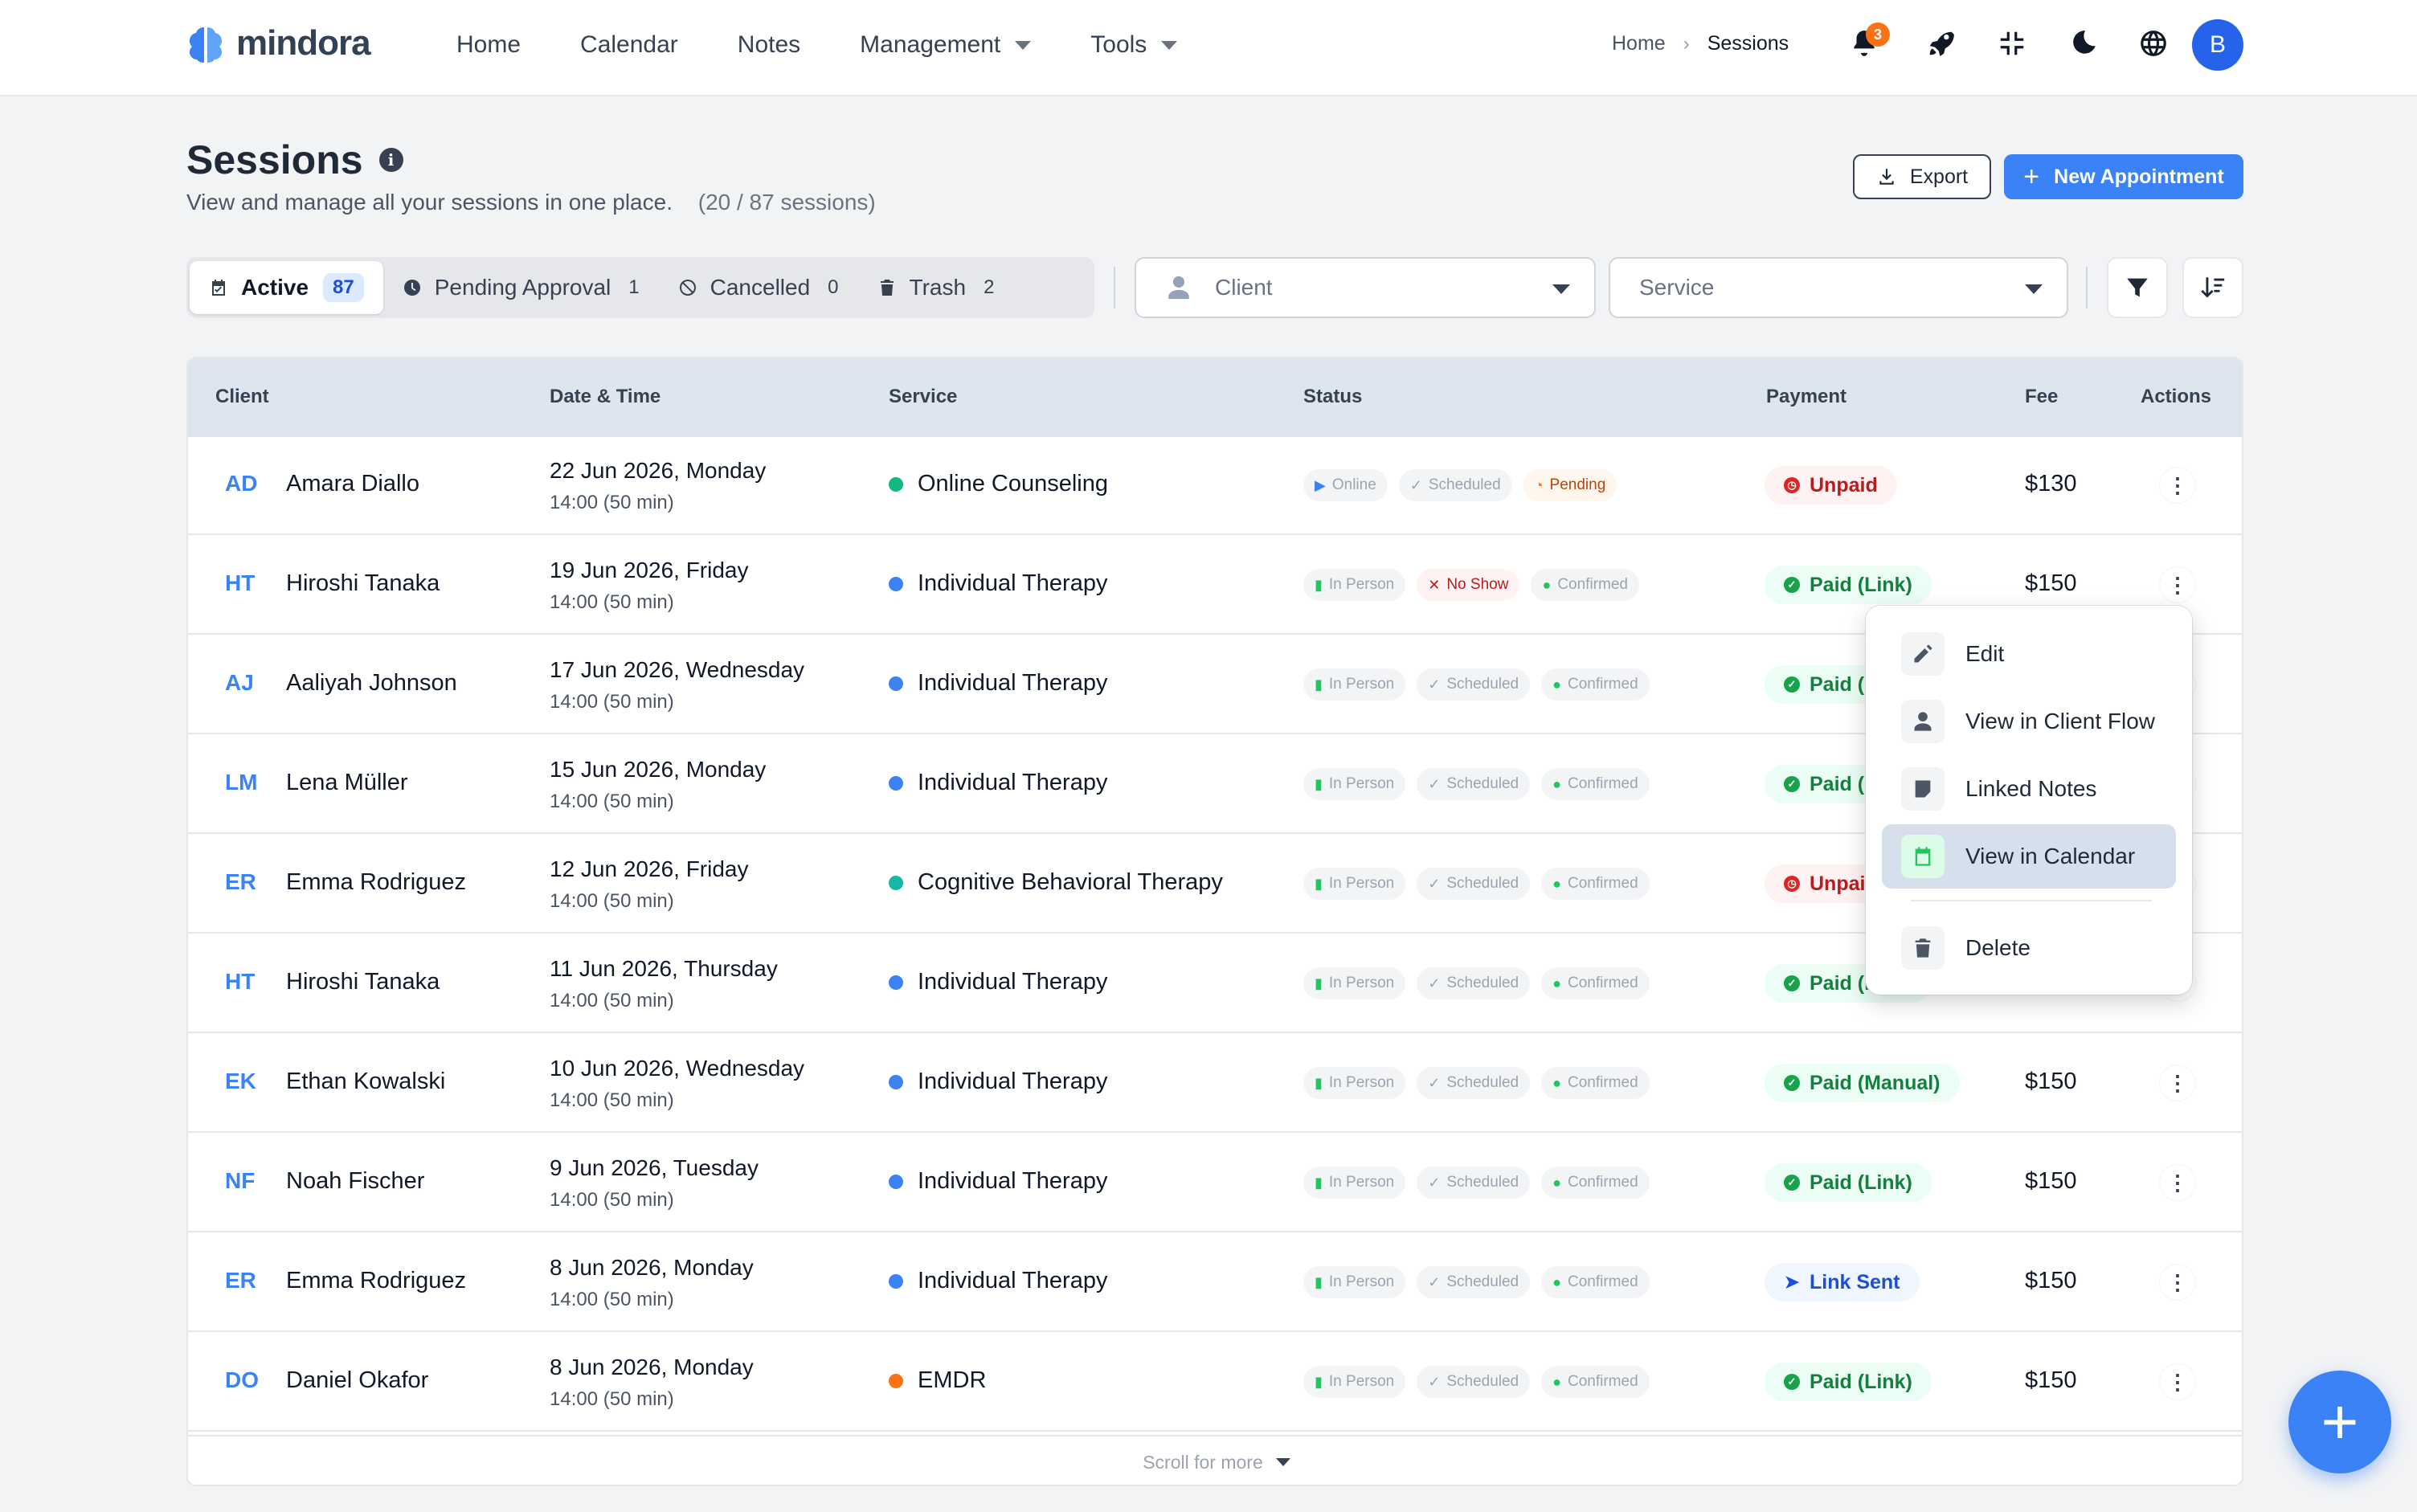  I want to click on floating-add-button: +, so click(2339, 1422).